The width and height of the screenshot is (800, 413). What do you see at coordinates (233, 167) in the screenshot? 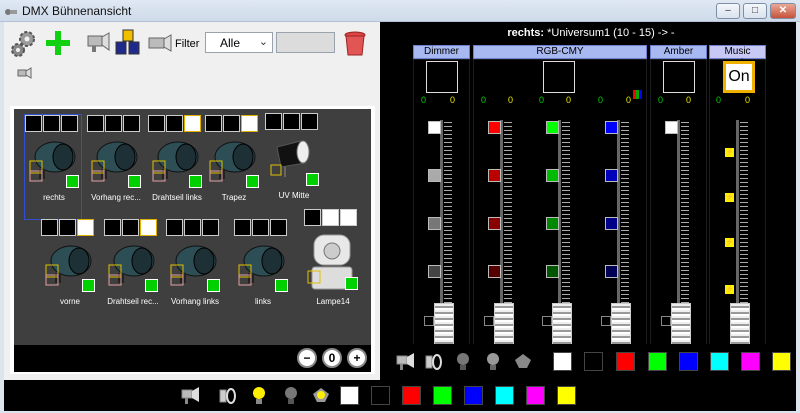
I see `fixture-trapez: Trapez` at bounding box center [233, 167].